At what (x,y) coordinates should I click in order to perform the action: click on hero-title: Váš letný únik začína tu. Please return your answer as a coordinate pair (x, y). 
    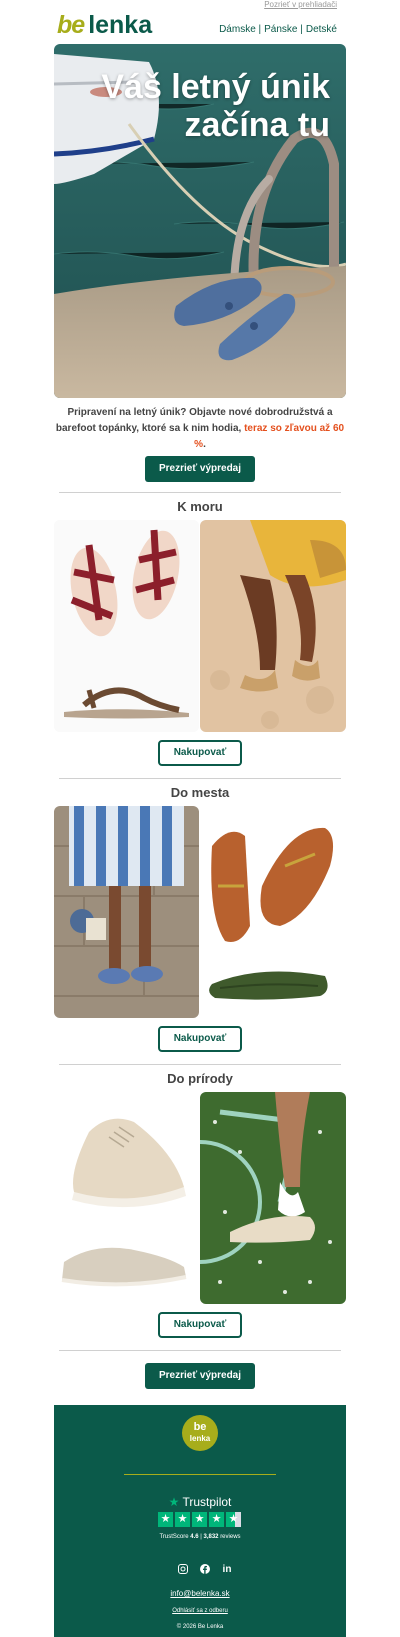
    Looking at the image, I should click on (200, 106).